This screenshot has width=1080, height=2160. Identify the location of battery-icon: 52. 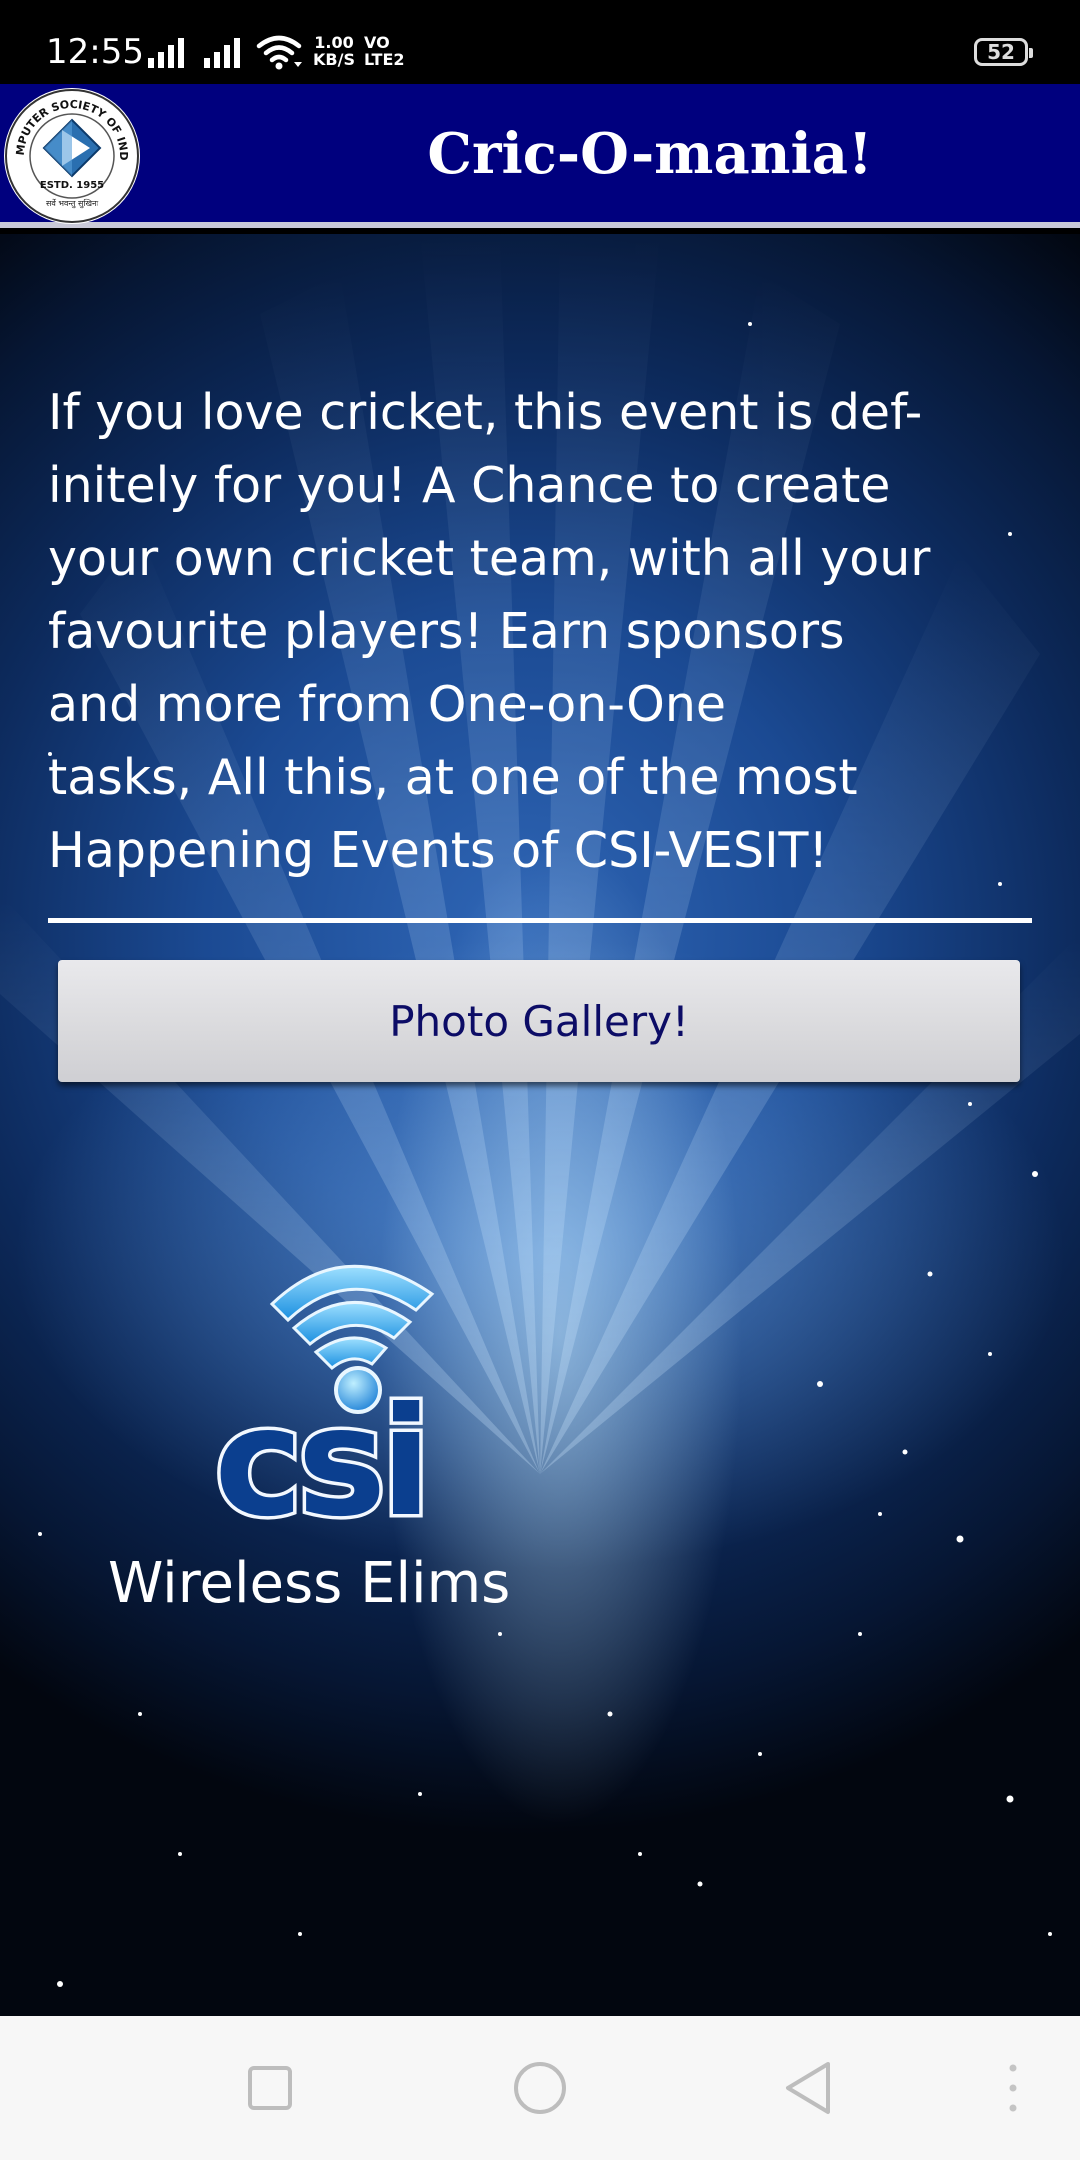
(1003, 52).